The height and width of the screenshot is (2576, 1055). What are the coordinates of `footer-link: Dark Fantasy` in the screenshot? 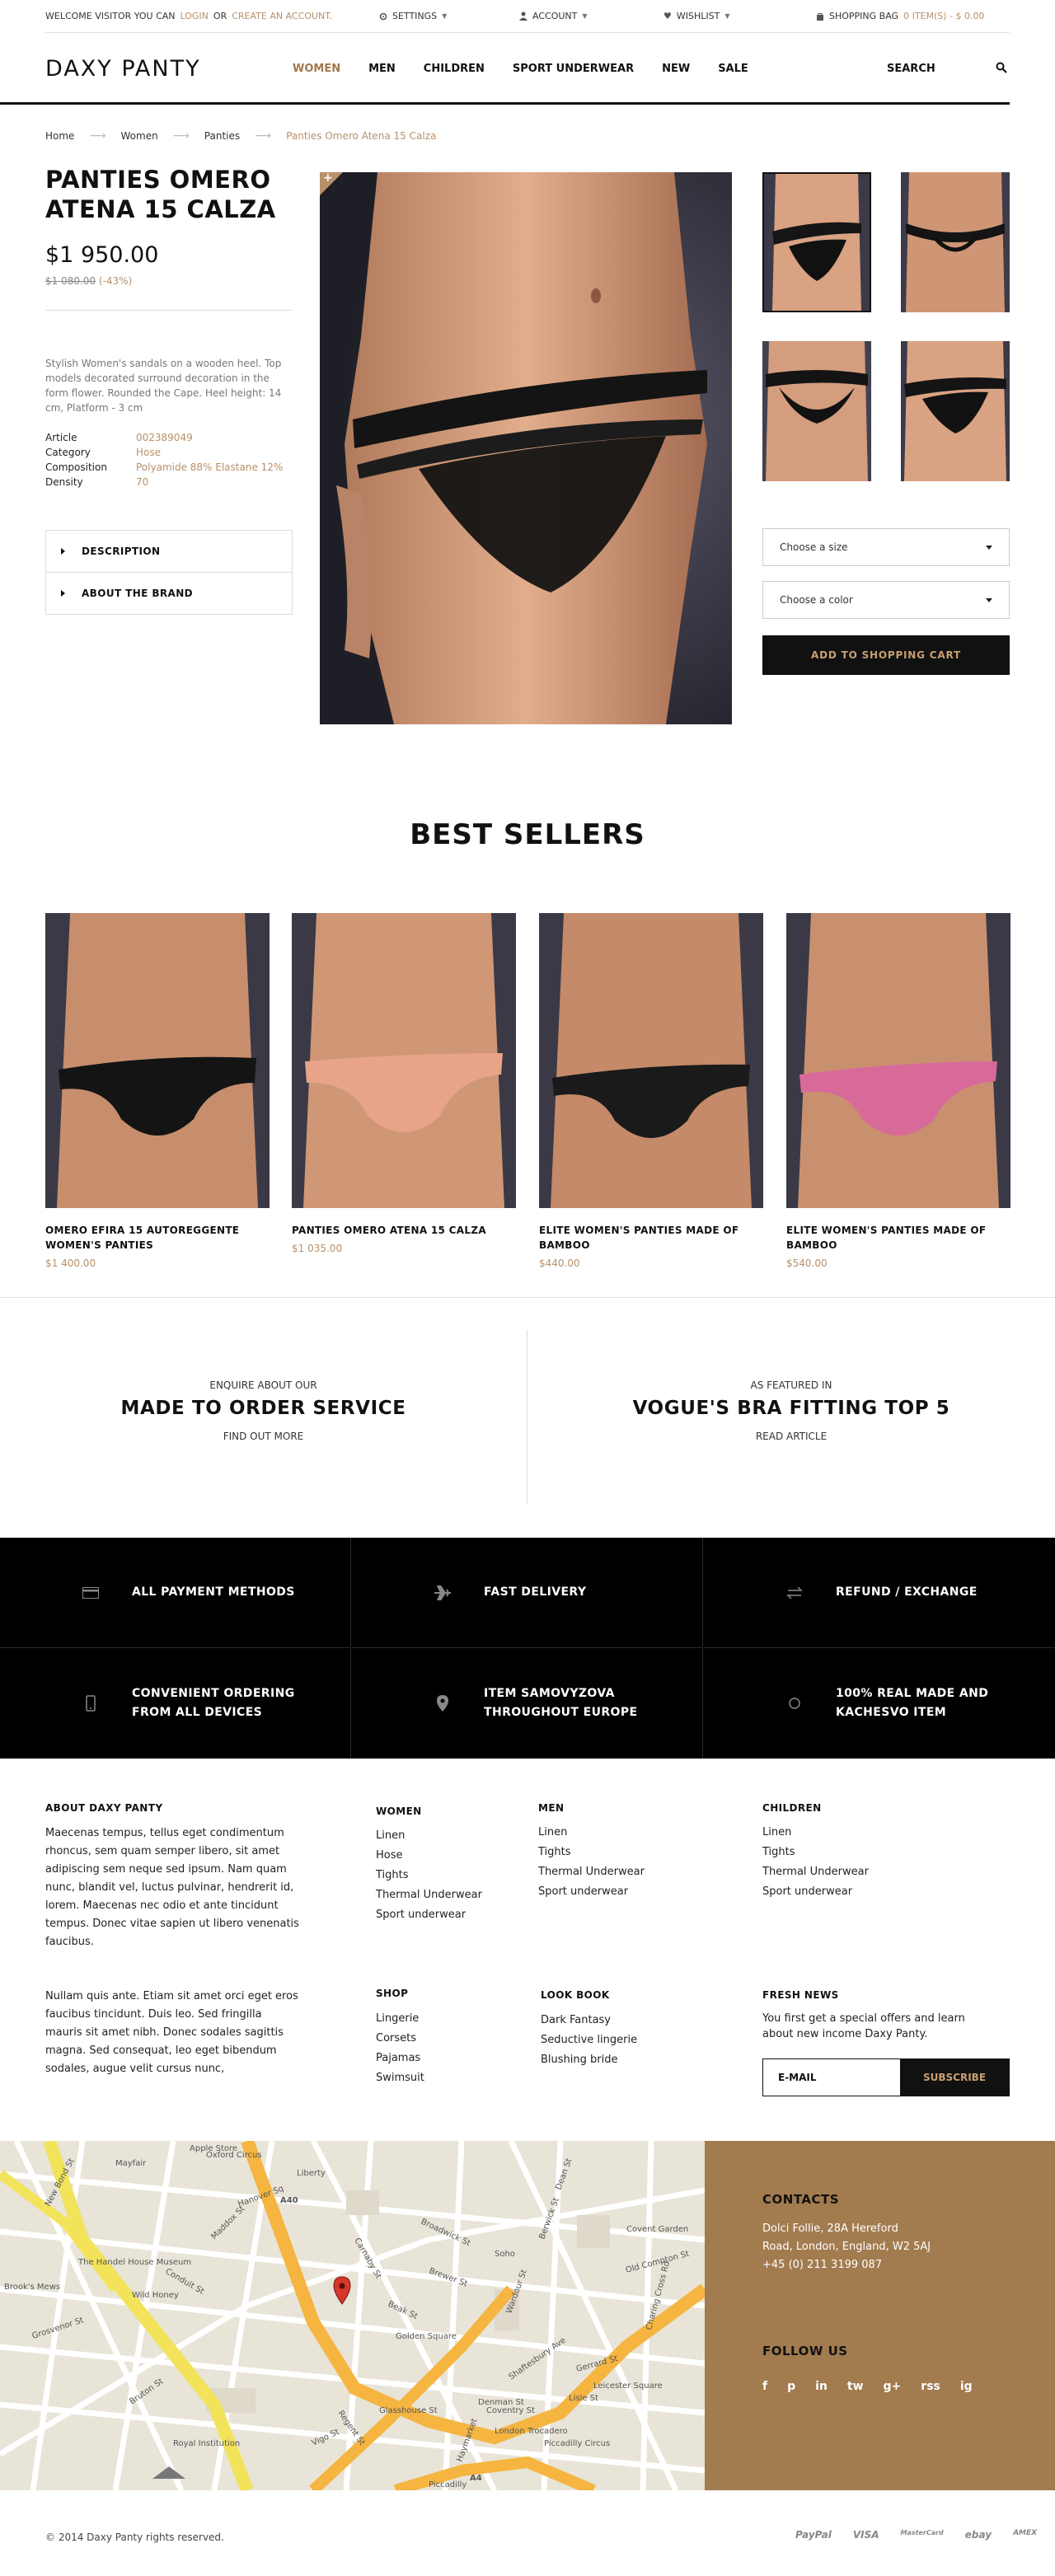 It's located at (589, 2020).